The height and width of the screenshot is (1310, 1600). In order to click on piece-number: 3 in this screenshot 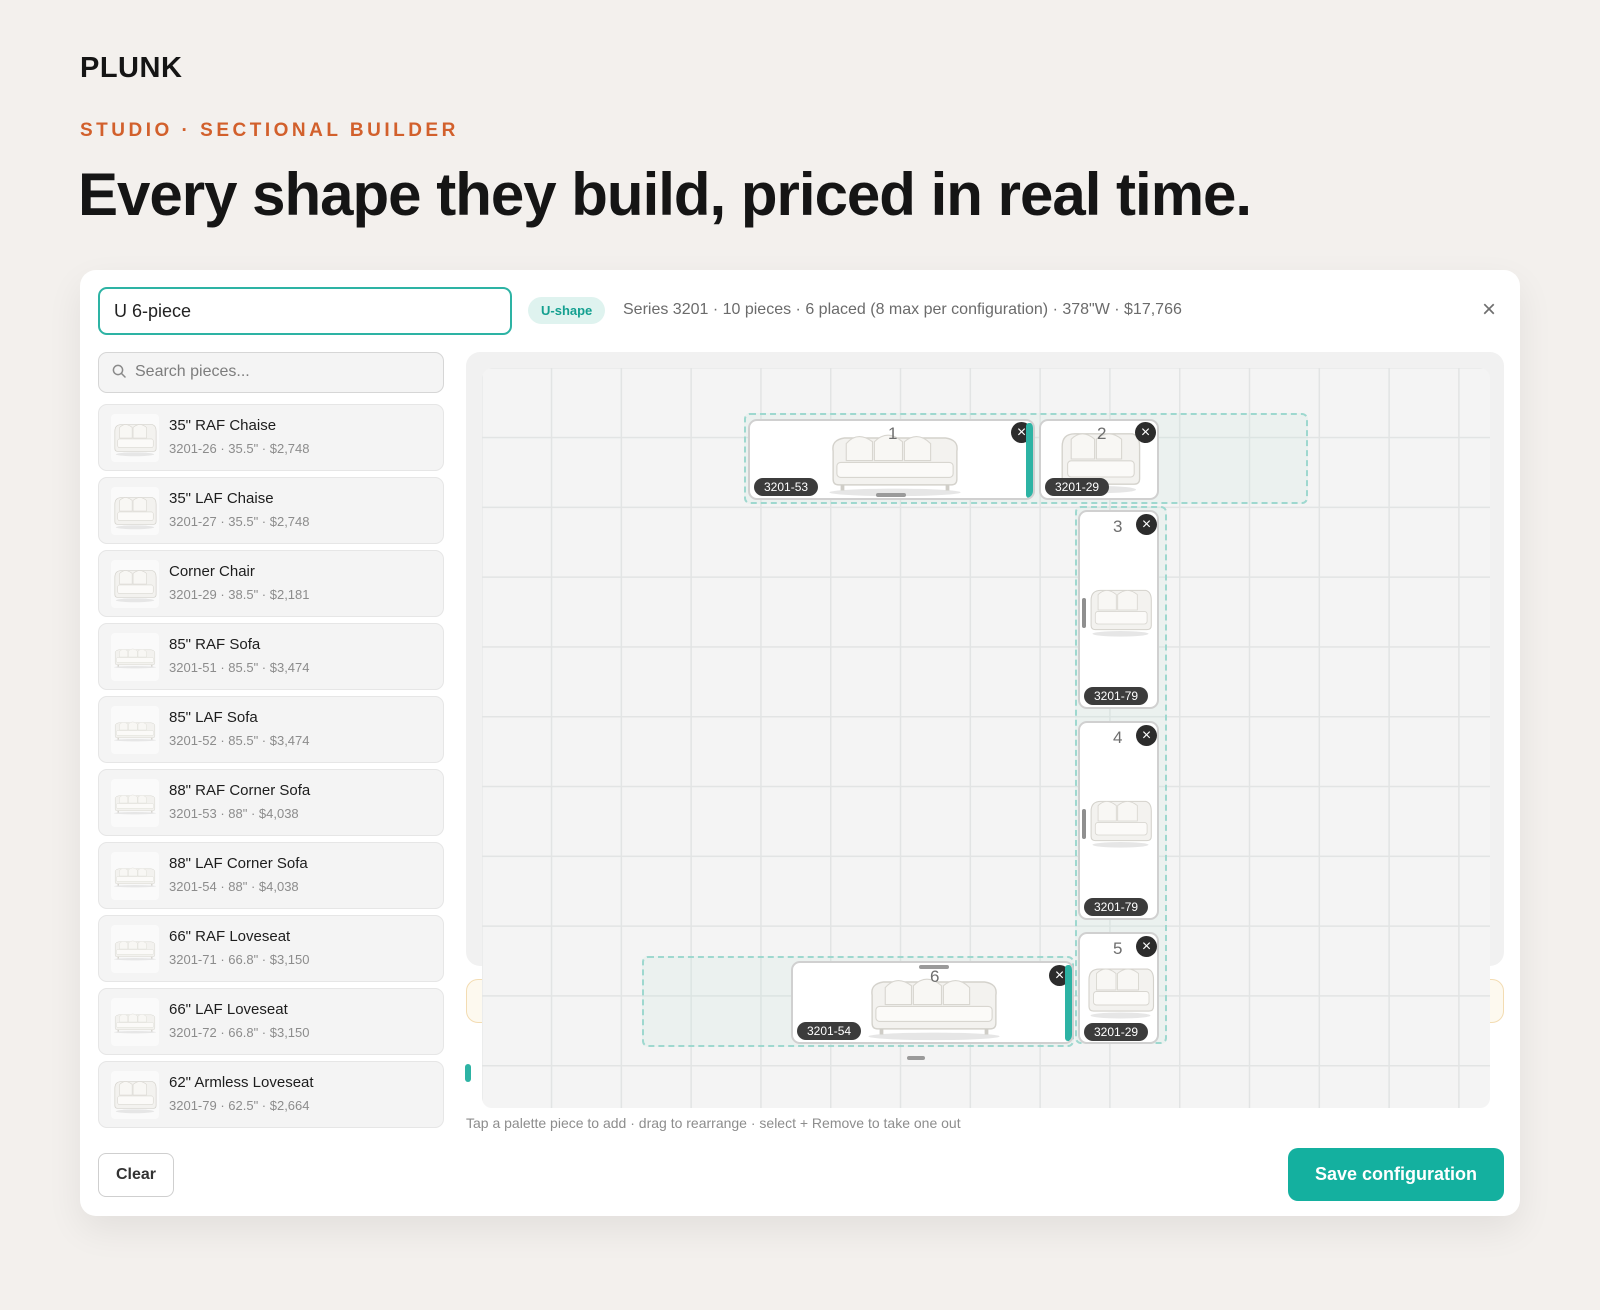, I will do `click(1118, 526)`.